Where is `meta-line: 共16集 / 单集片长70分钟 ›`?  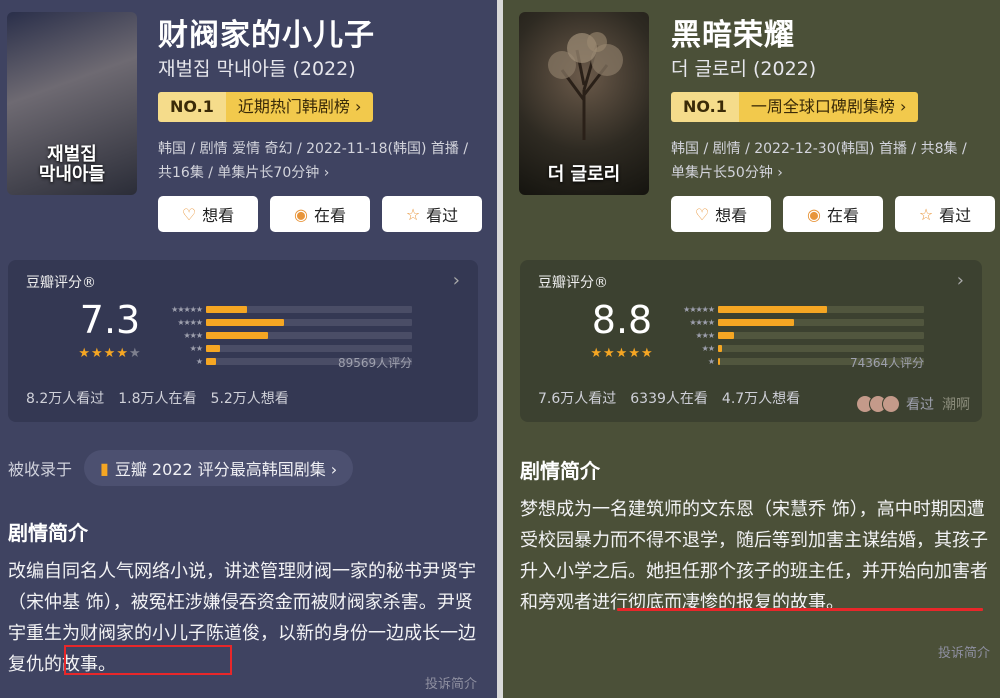 meta-line: 共16集 / 单集片长70分钟 › is located at coordinates (244, 173).